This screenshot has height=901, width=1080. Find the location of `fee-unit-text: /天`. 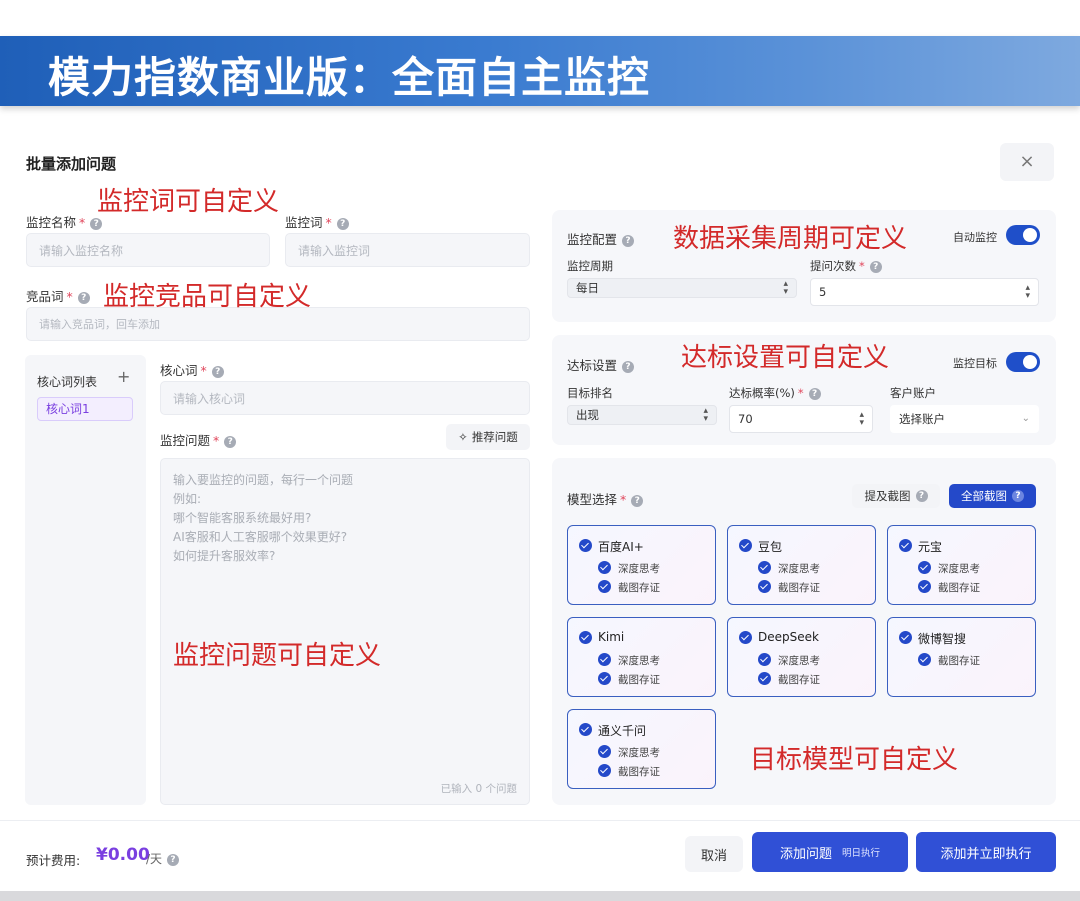

fee-unit-text: /天 is located at coordinates (154, 859).